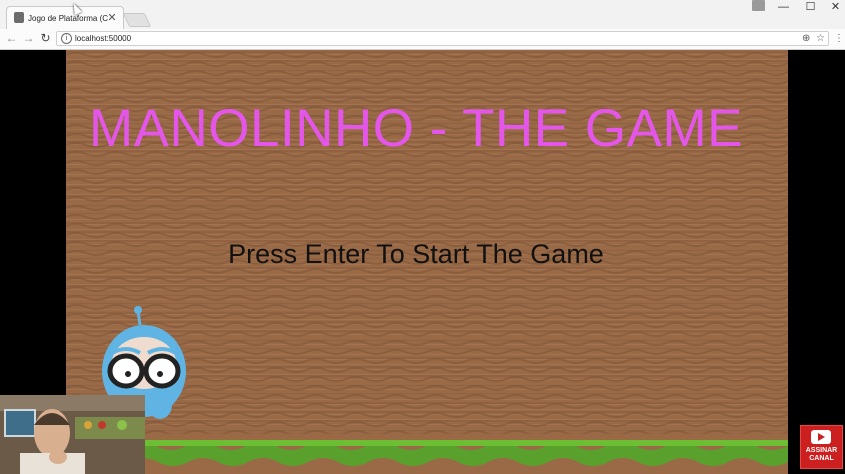  I want to click on tab-close-icon: ✕, so click(112, 18).